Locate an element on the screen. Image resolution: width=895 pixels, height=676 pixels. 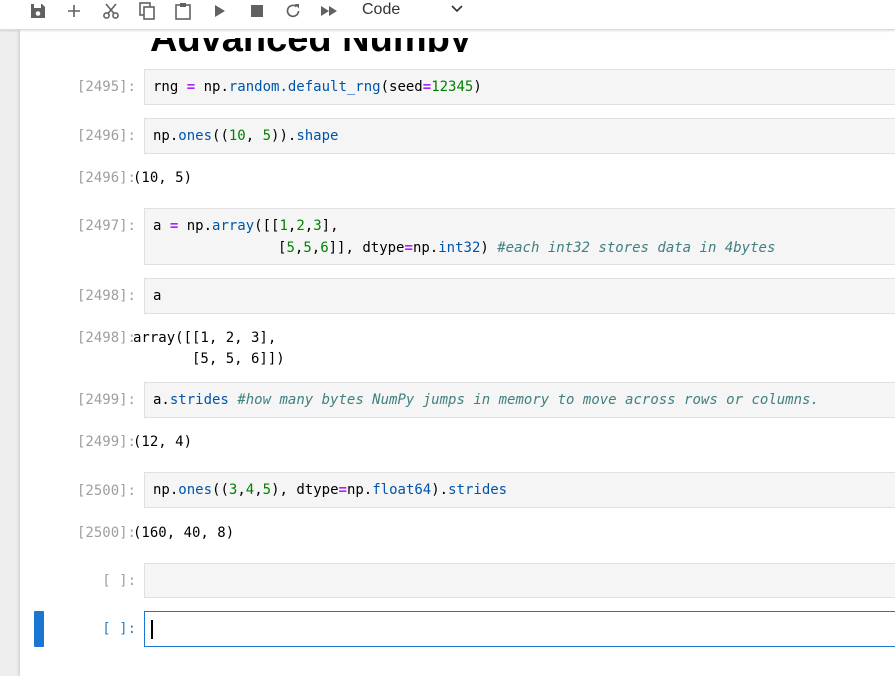
save-icon is located at coordinates (38, 11).